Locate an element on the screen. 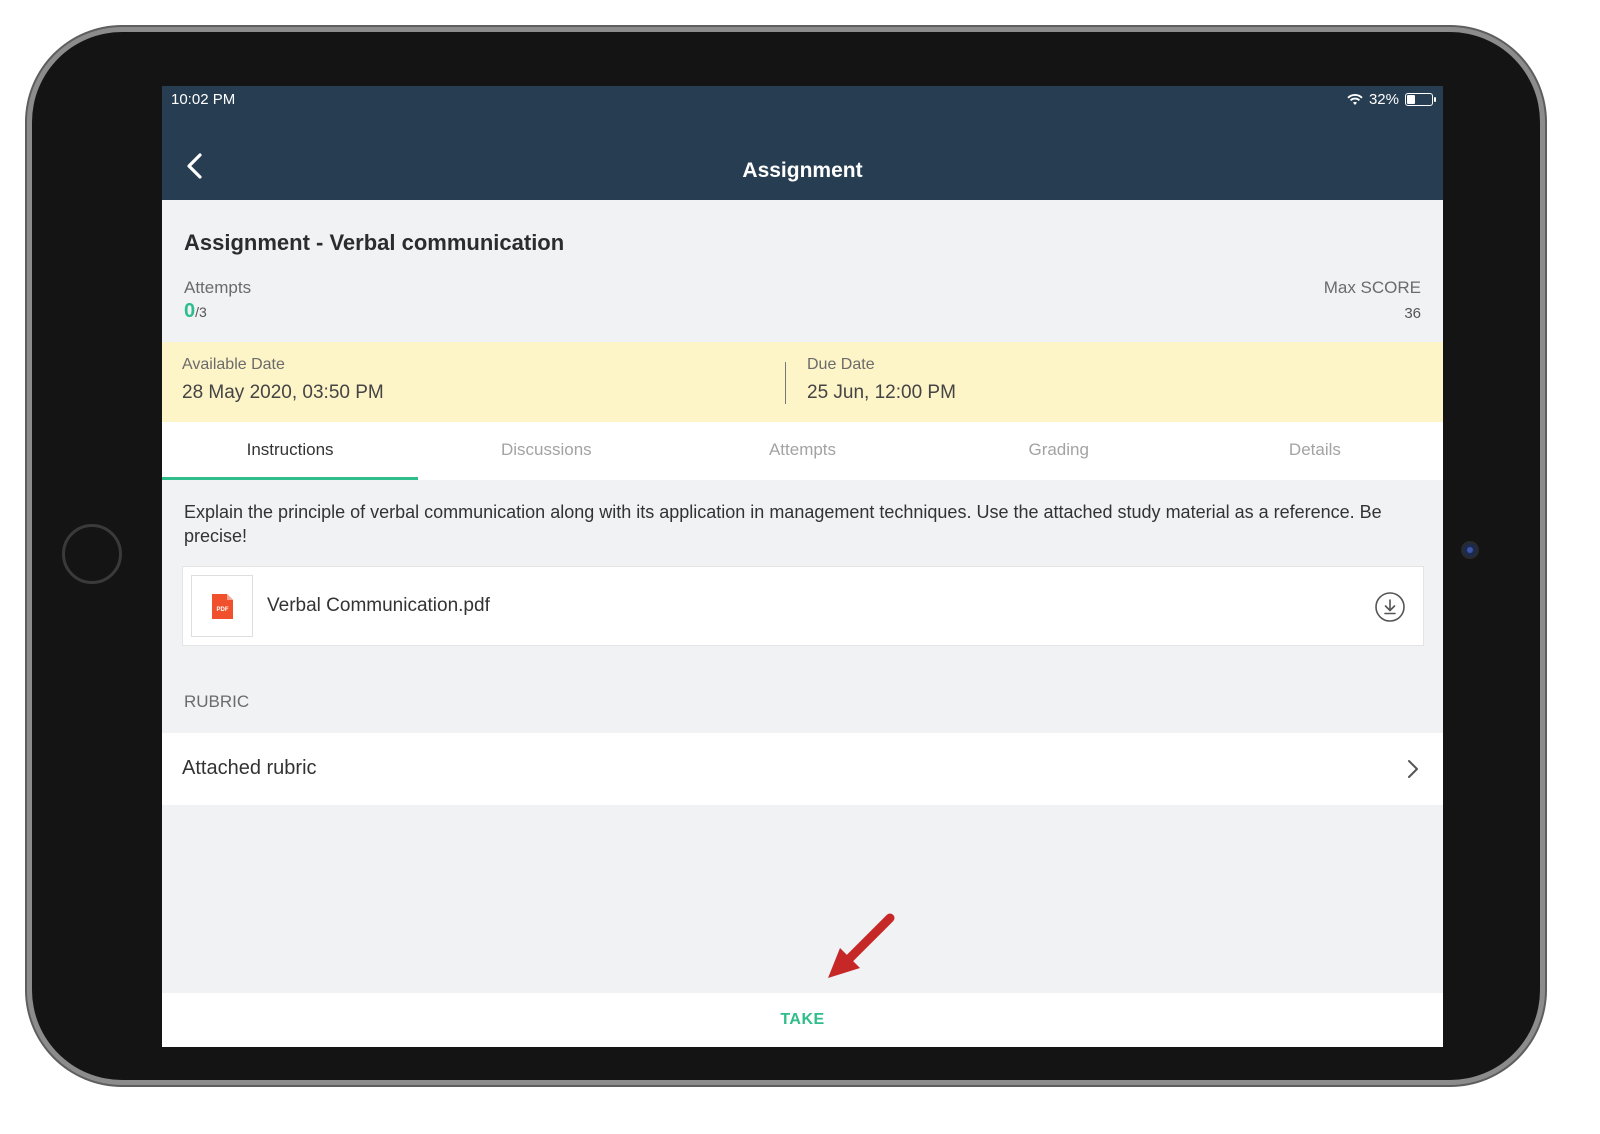 The image size is (1600, 1134). file-thumbnail: PDF is located at coordinates (222, 606).